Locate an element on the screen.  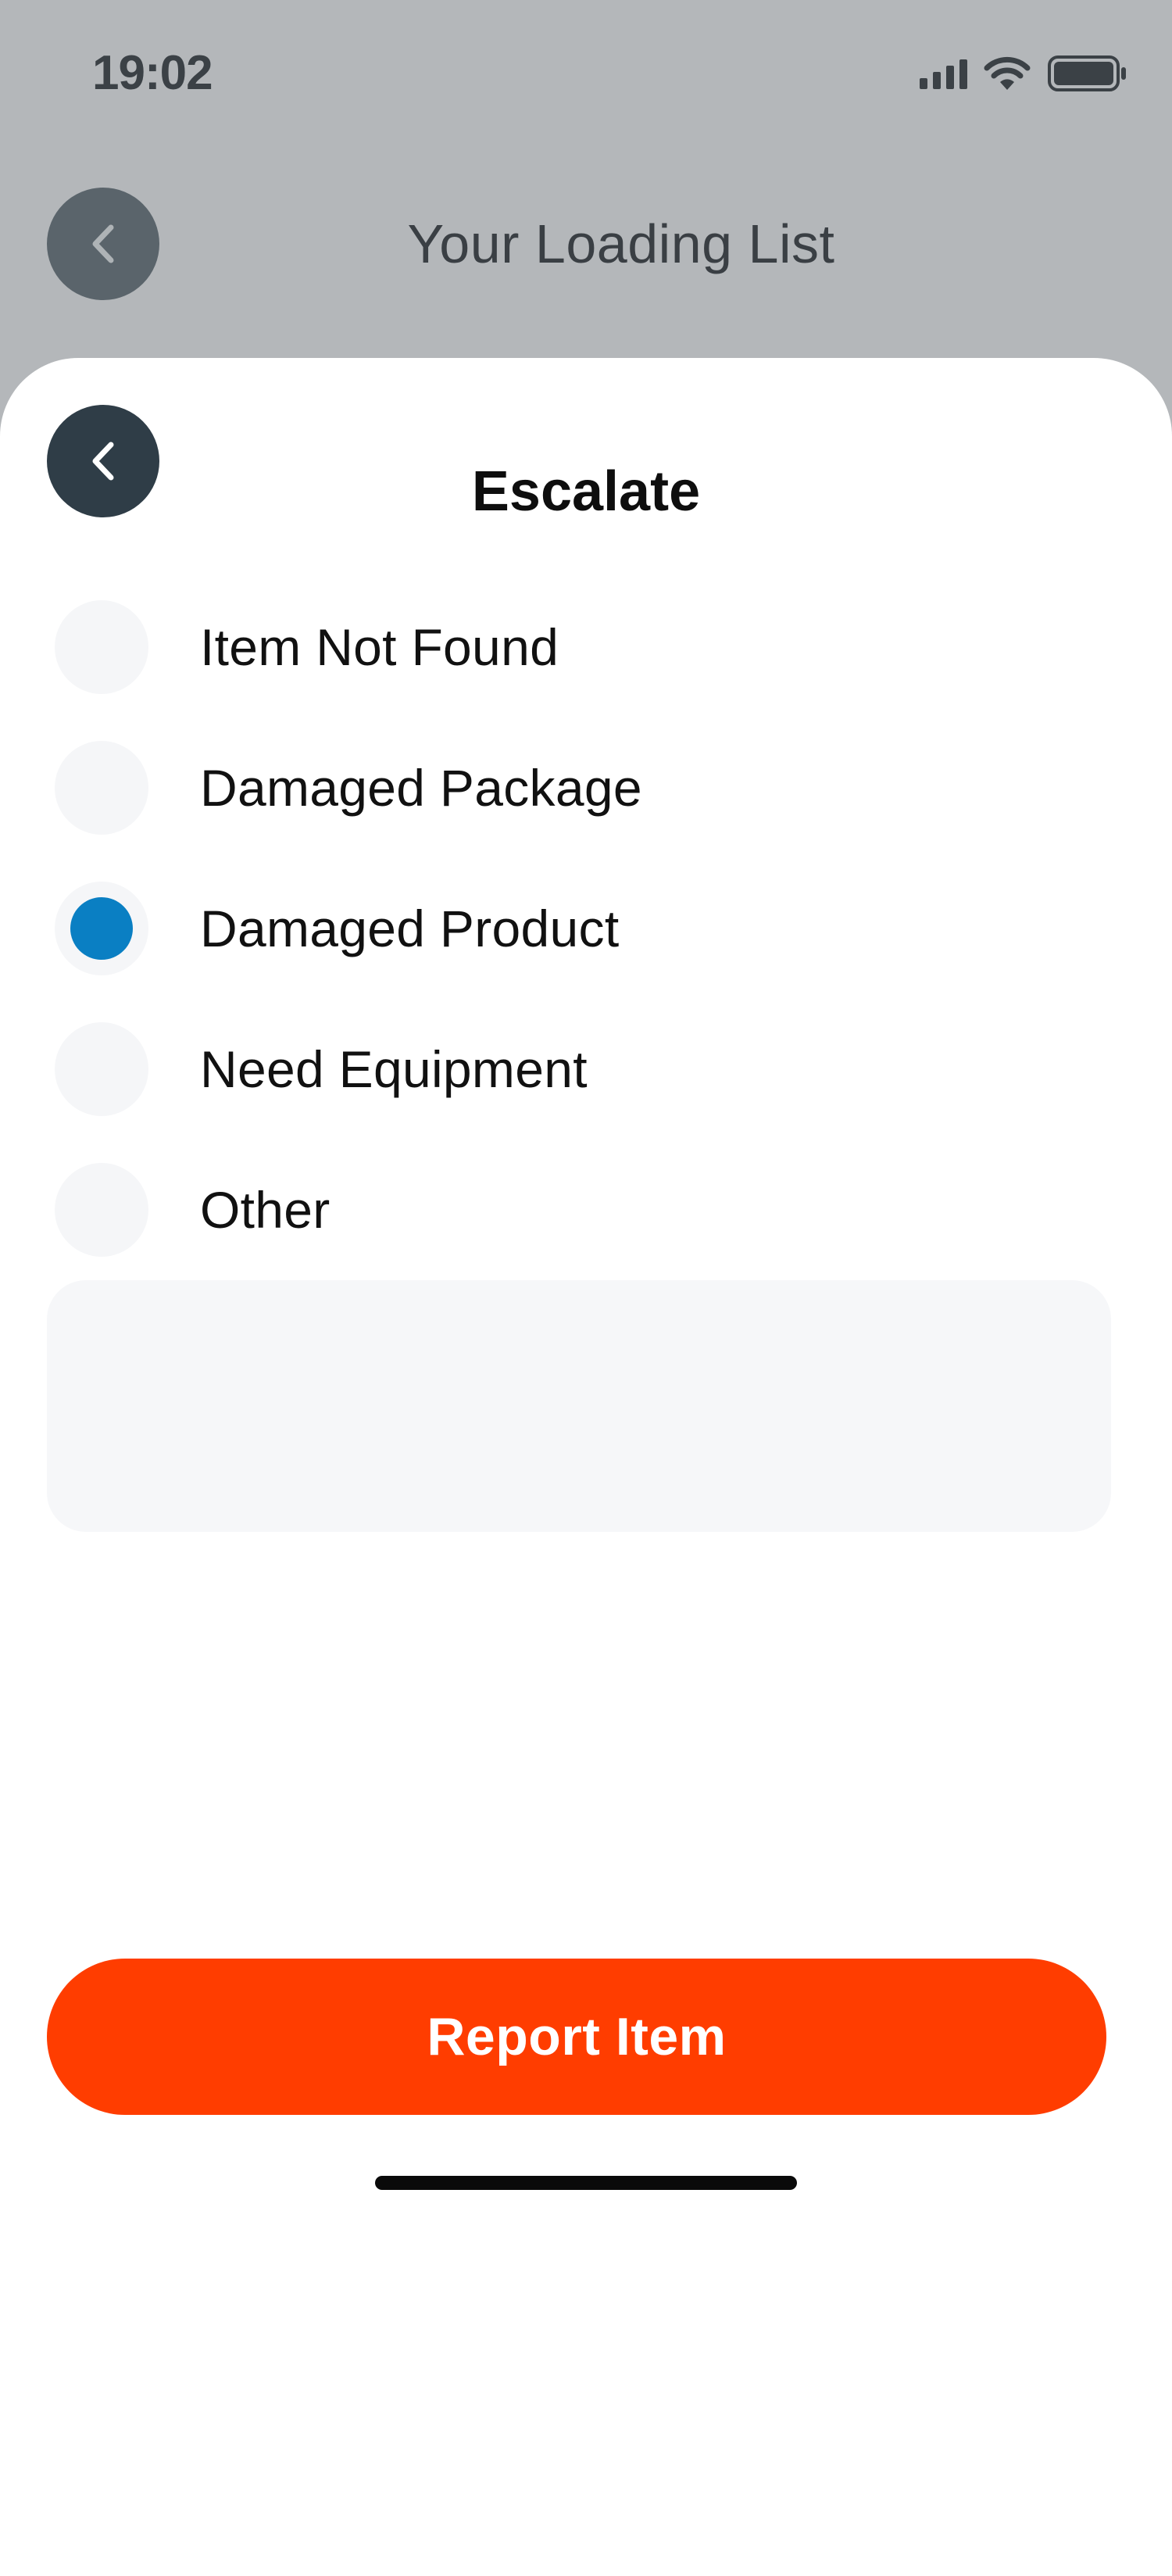
wifi-icon is located at coordinates (1007, 73).